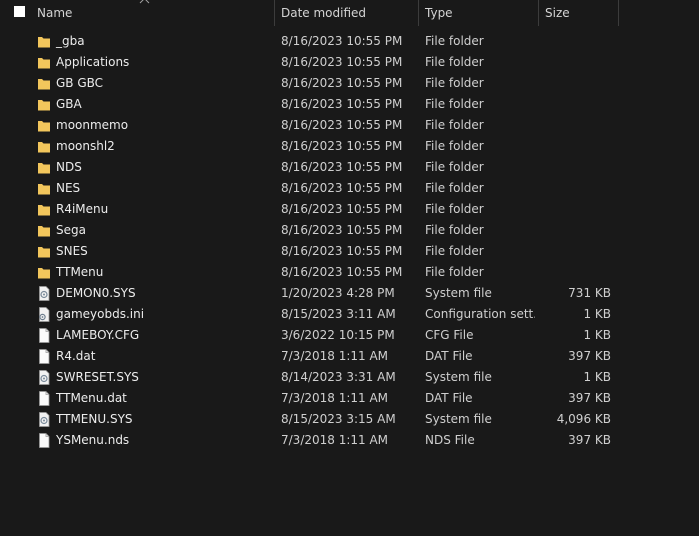 The image size is (699, 536). Describe the element at coordinates (98, 335) in the screenshot. I see `file-name: LAMEBOY.CFG` at that location.